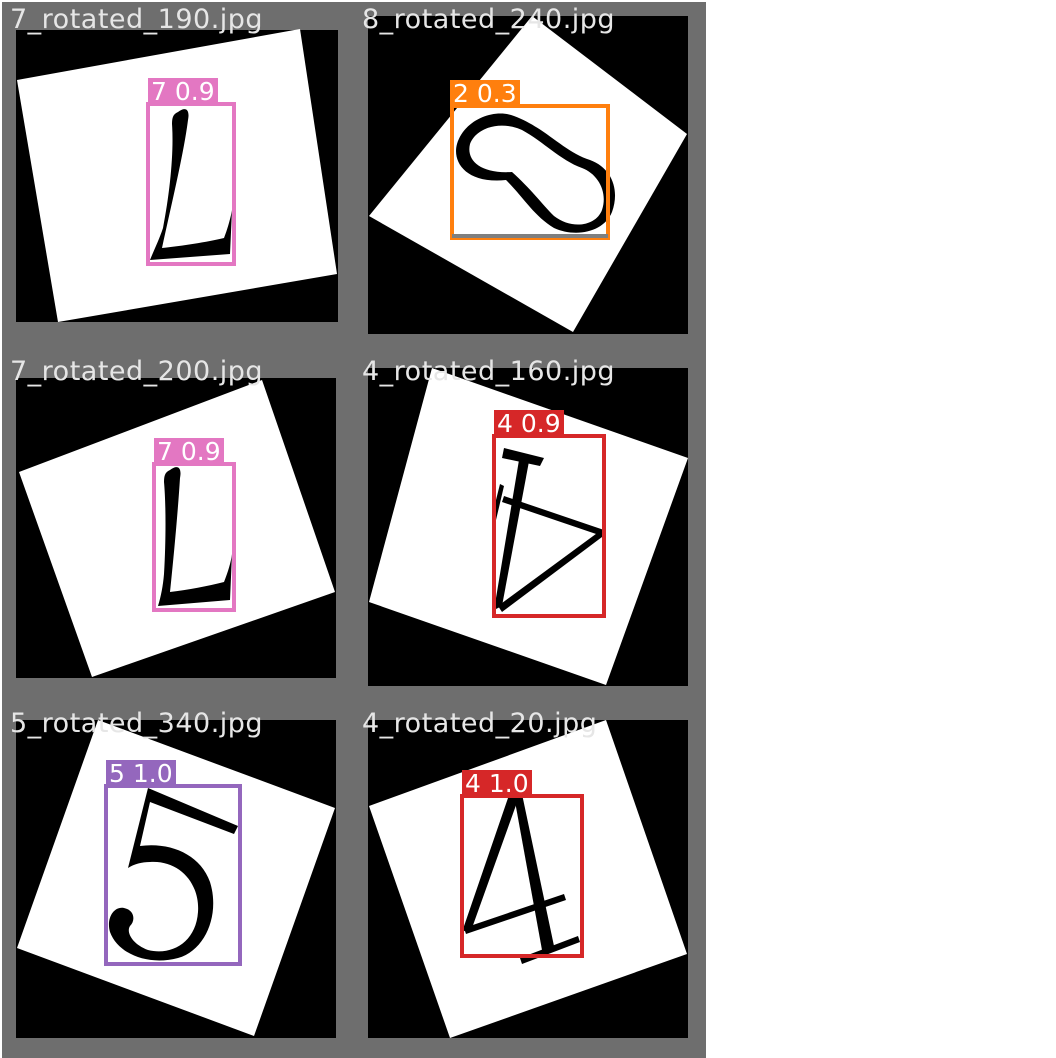 This screenshot has height=1058, width=1056. I want to click on image-filename: 5_rotated_340.jpg, so click(137, 723).